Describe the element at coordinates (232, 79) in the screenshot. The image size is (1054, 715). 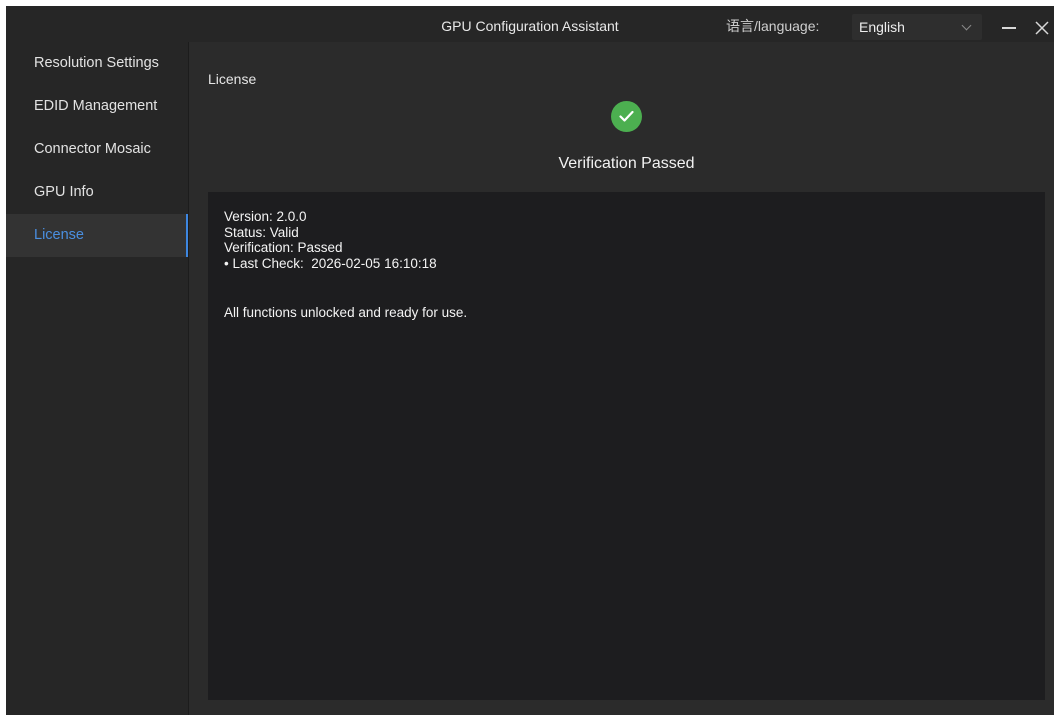
I see `page-title: License` at that location.